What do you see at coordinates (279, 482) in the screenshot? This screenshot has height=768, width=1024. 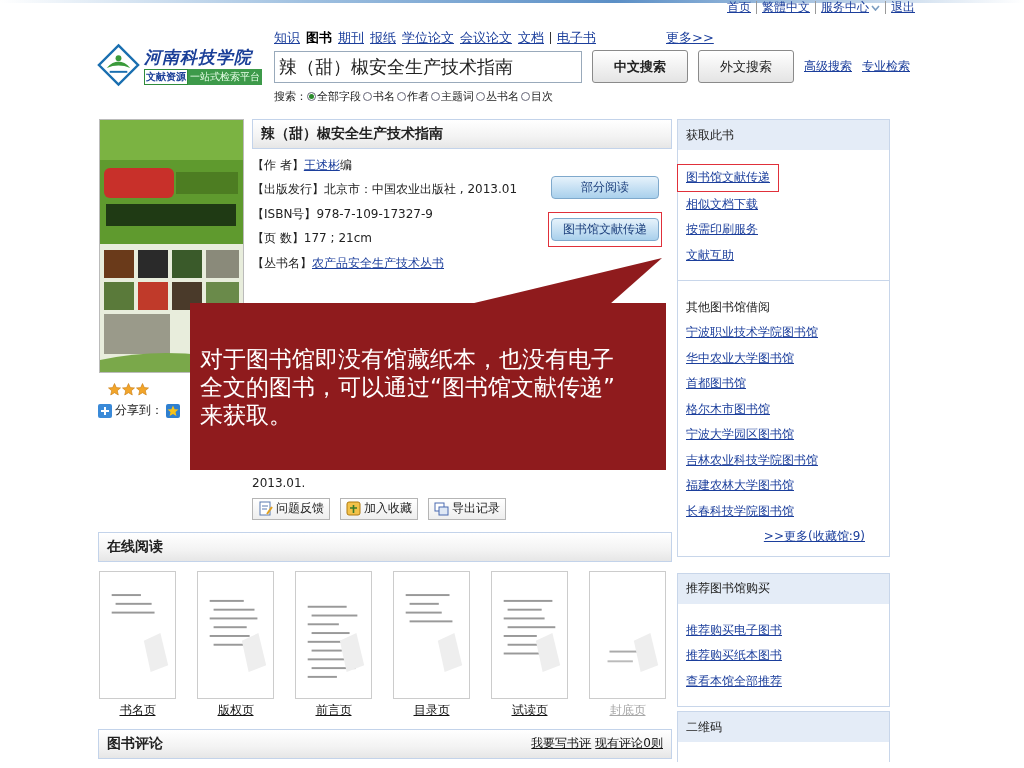 I see `citation-text: 2013.01.` at bounding box center [279, 482].